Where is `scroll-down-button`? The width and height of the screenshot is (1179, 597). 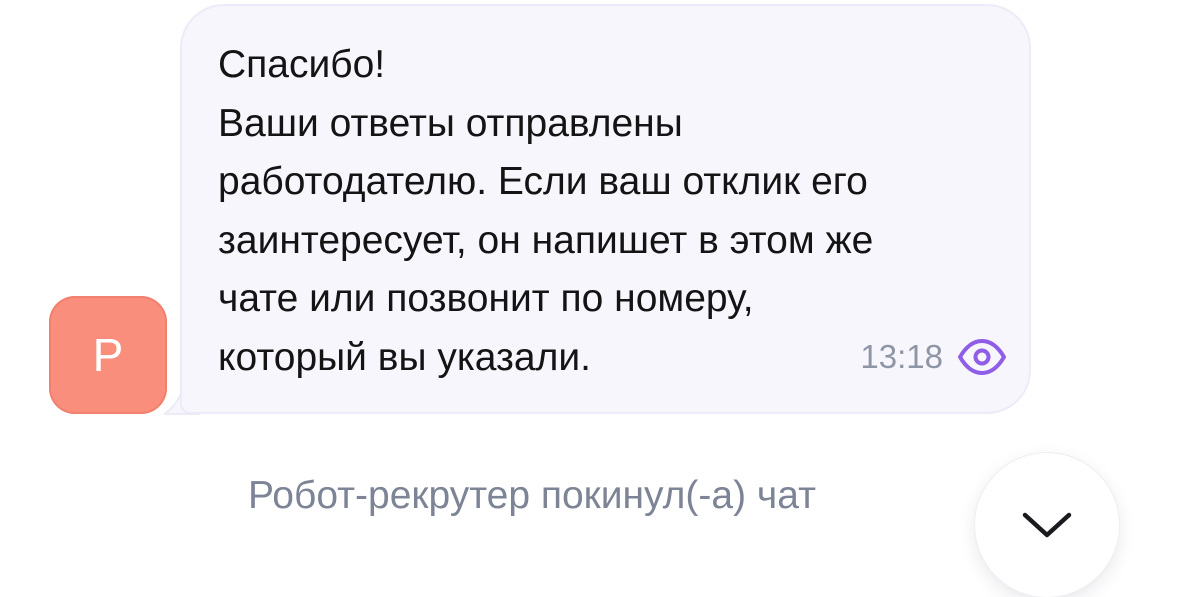
scroll-down-button is located at coordinates (1047, 525).